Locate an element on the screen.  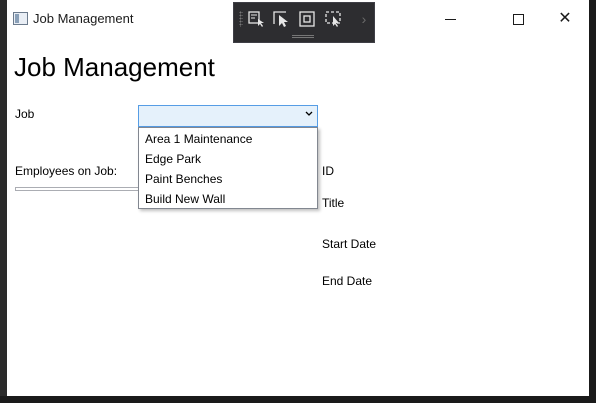
start-date-label: Start Date is located at coordinates (349, 244).